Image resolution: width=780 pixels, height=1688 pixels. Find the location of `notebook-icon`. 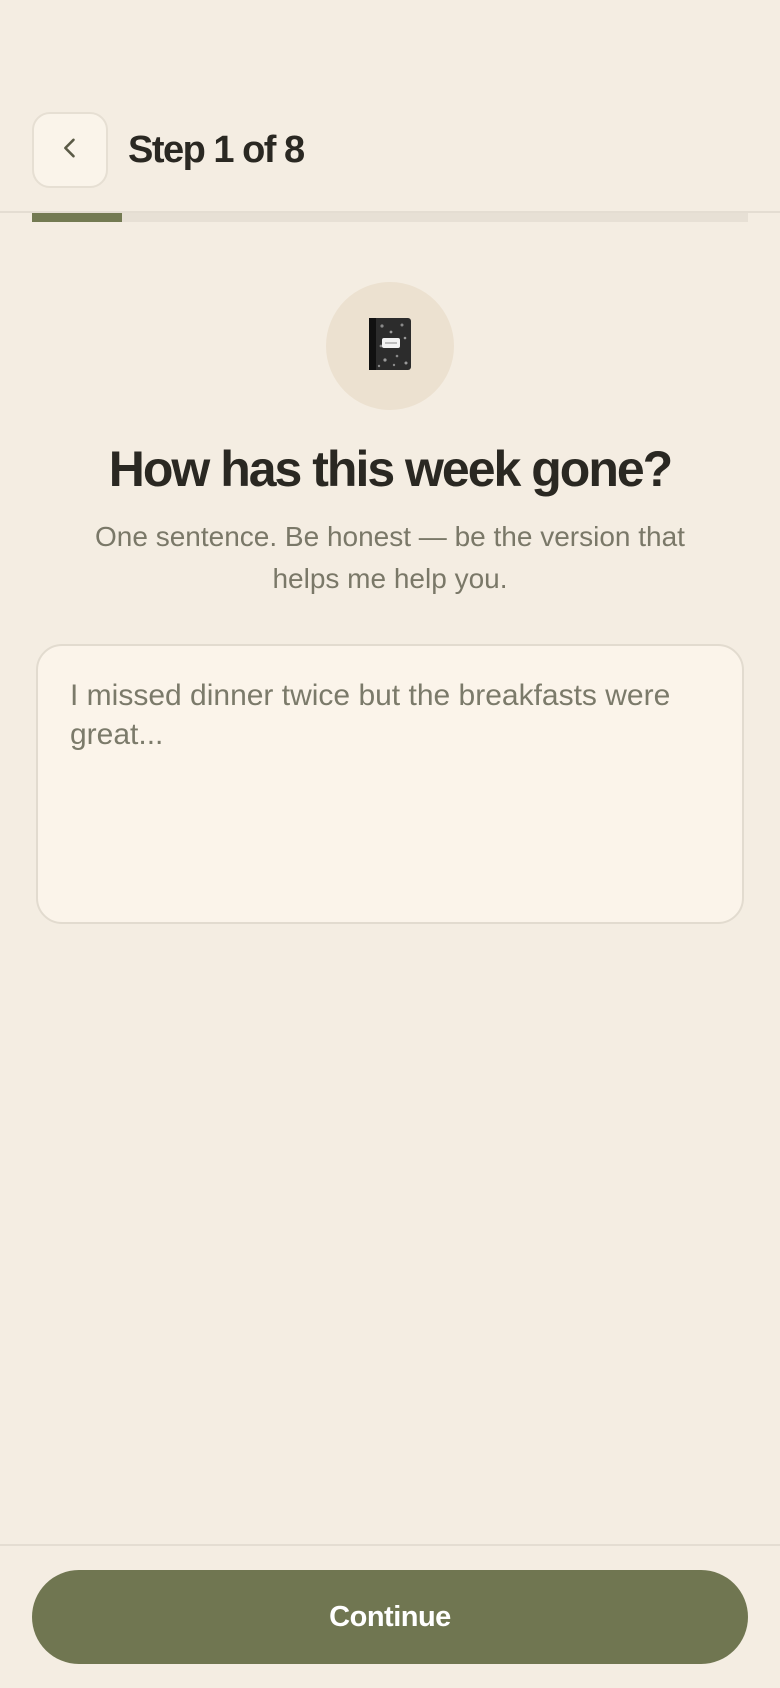

notebook-icon is located at coordinates (390, 346).